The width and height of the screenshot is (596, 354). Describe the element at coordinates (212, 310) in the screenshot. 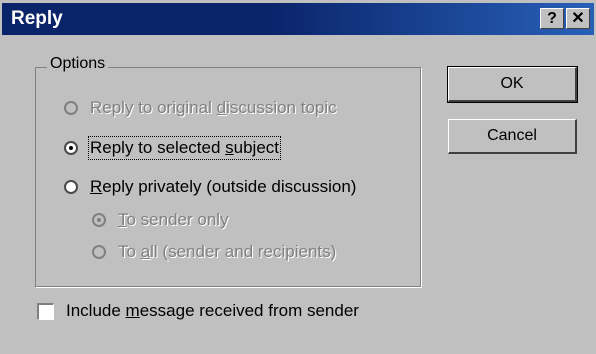

I see `checkbox-label: Include message received from sender` at that location.